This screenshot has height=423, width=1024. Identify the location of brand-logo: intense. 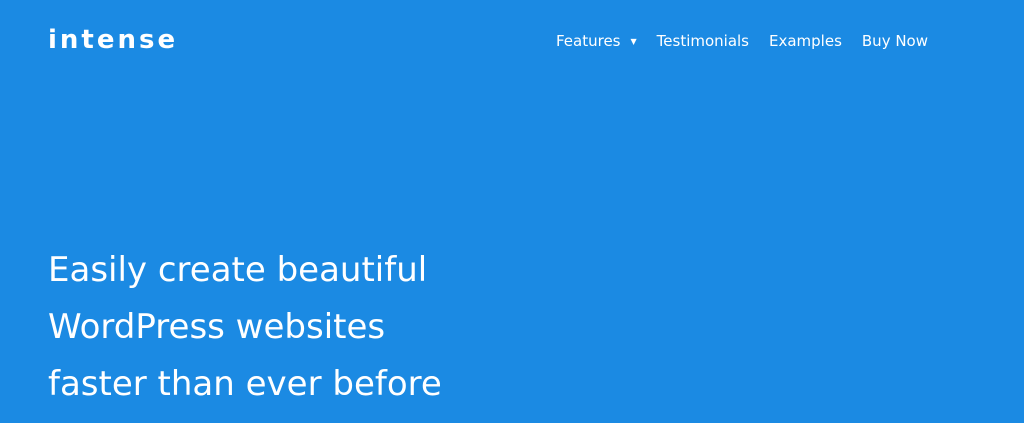
(113, 40).